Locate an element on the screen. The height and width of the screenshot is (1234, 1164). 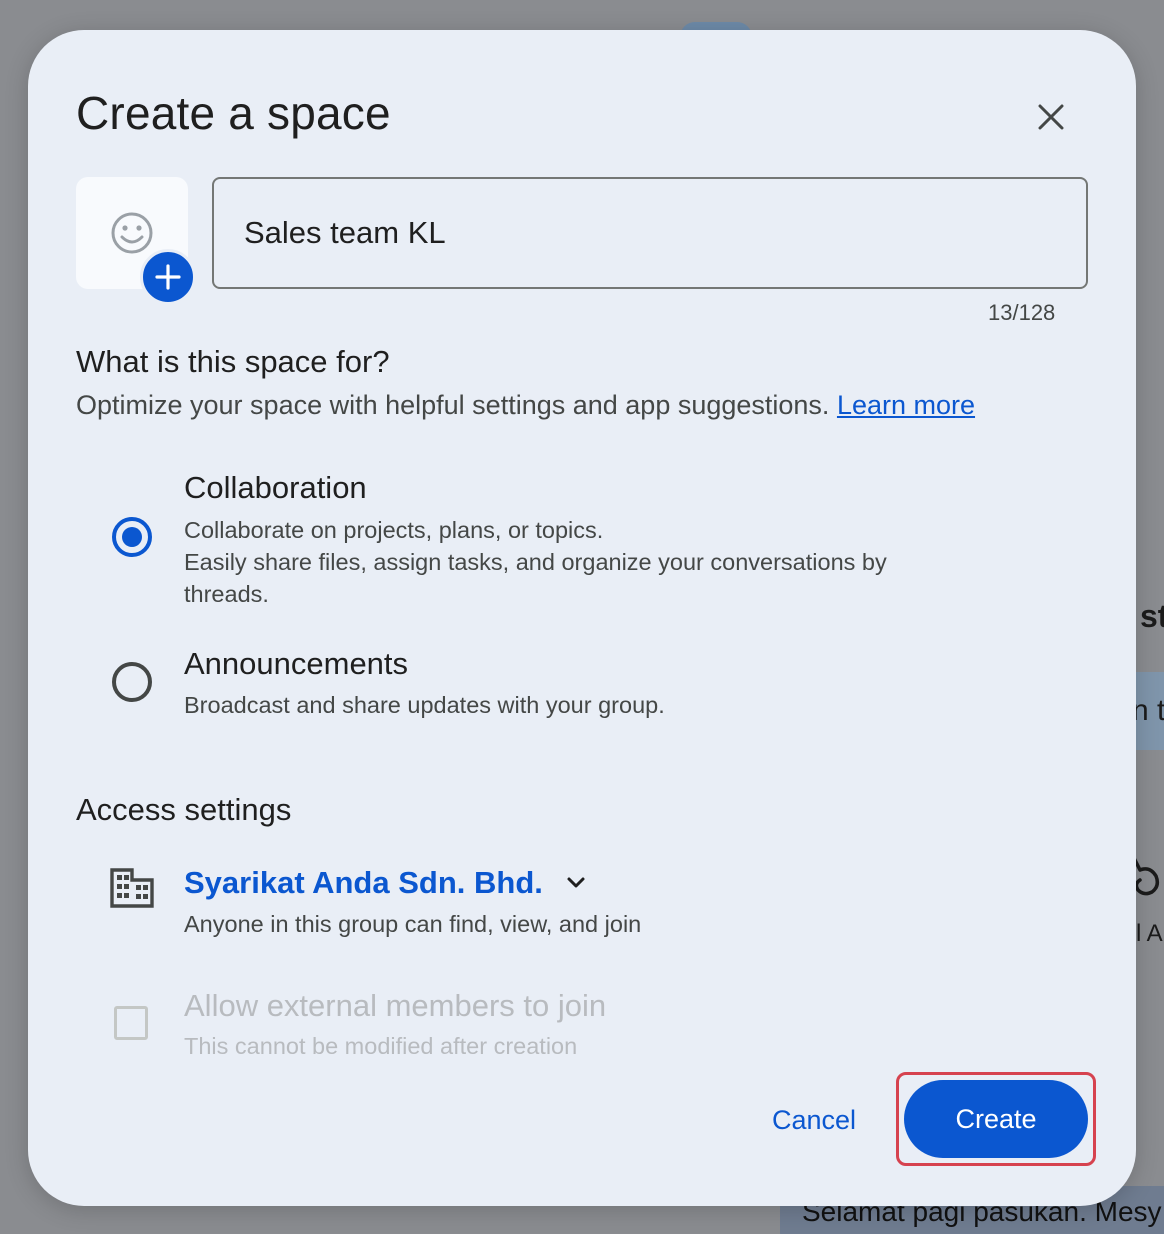
announcements-radio is located at coordinates (132, 682).